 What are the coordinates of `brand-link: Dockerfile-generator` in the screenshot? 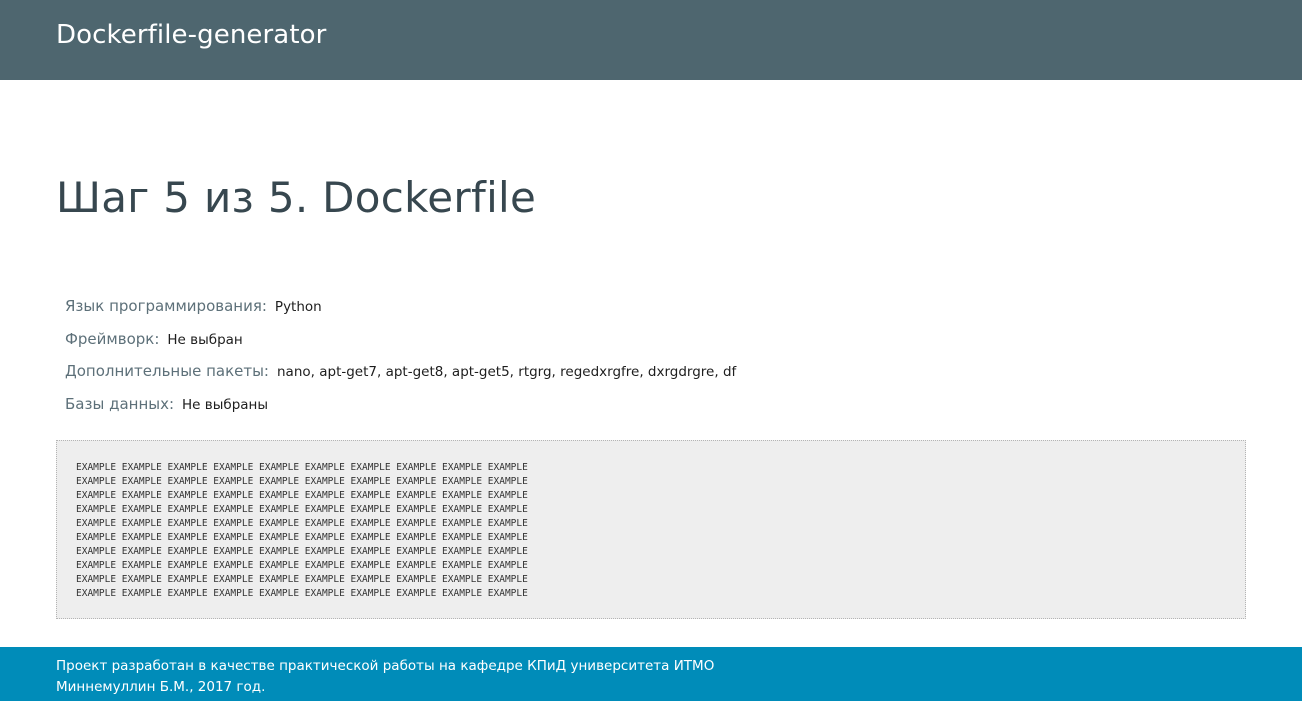 It's located at (191, 35).